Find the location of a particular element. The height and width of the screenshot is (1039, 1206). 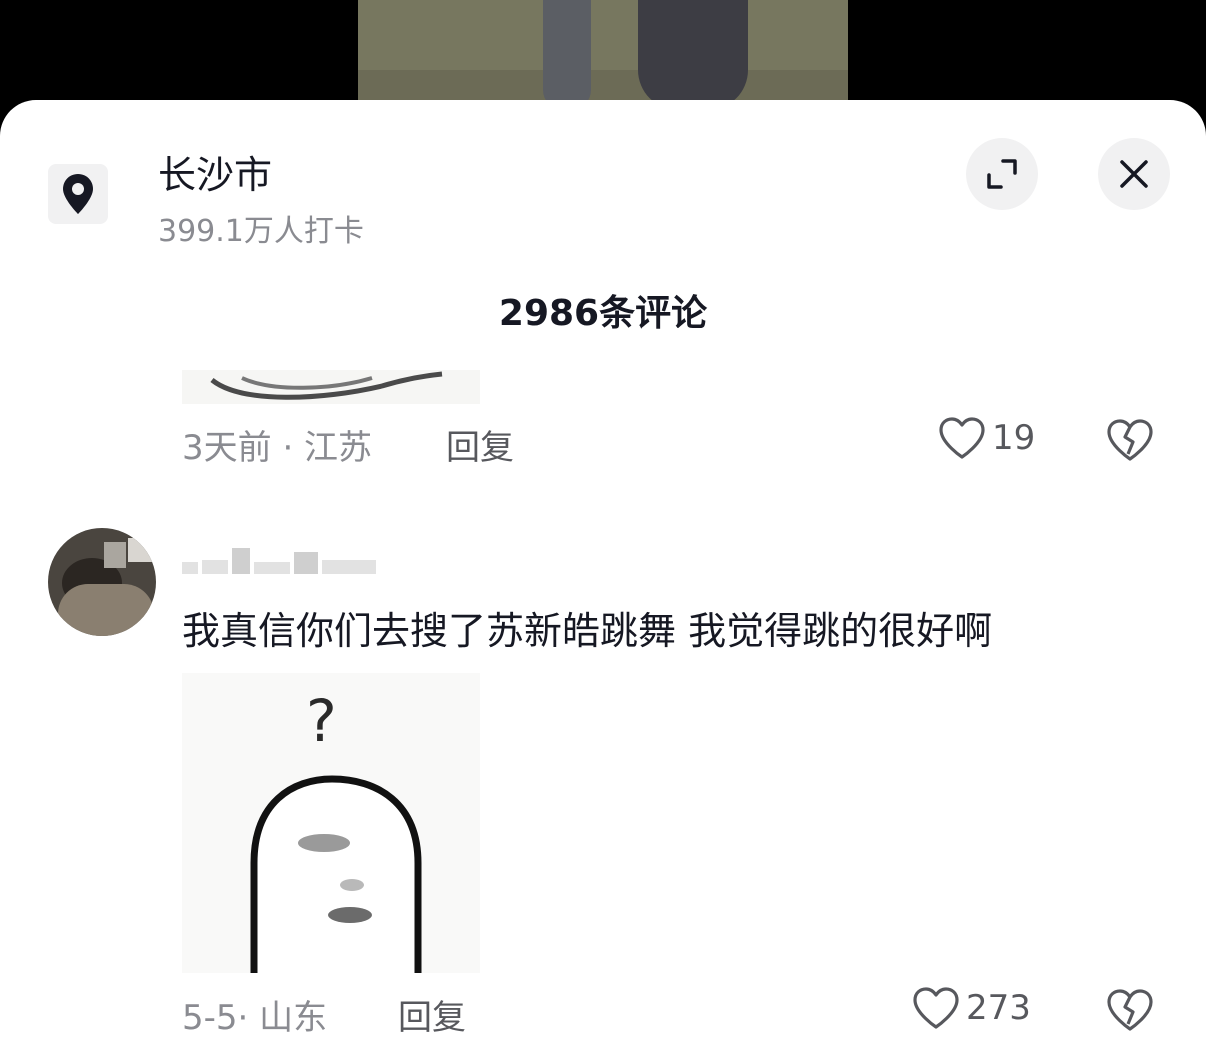

location-anchor is located at coordinates (78, 194).